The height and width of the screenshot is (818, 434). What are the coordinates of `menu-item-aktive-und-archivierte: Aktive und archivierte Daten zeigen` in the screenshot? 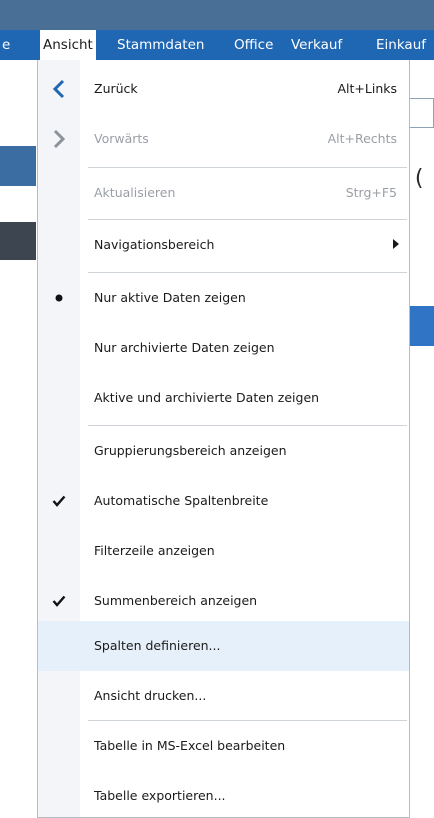 It's located at (223, 398).